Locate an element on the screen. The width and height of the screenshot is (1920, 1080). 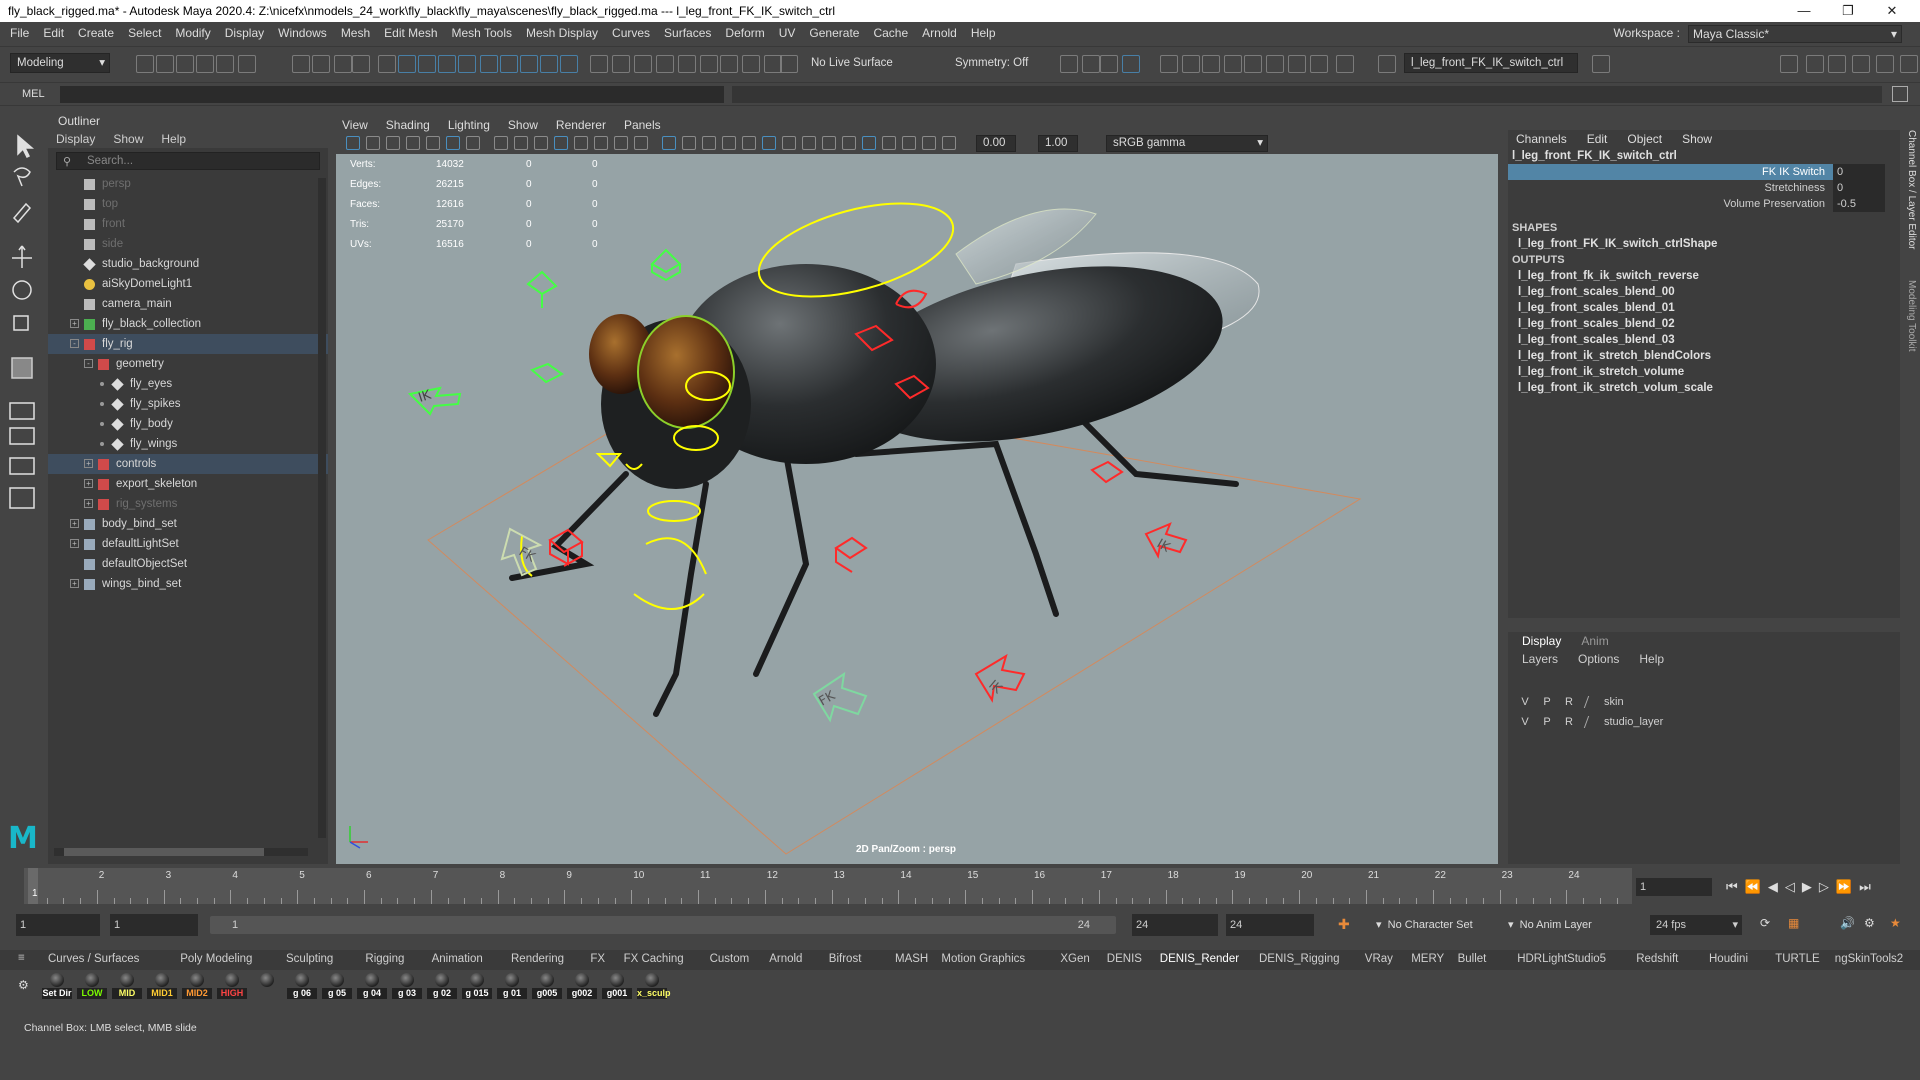
shelf-button: MID is located at coordinates (127, 987).